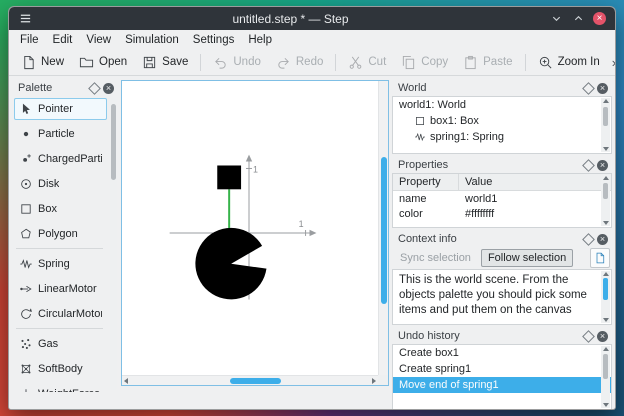 This screenshot has height=416, width=624. What do you see at coordinates (578, 19) in the screenshot?
I see `maximize-icon` at bounding box center [578, 19].